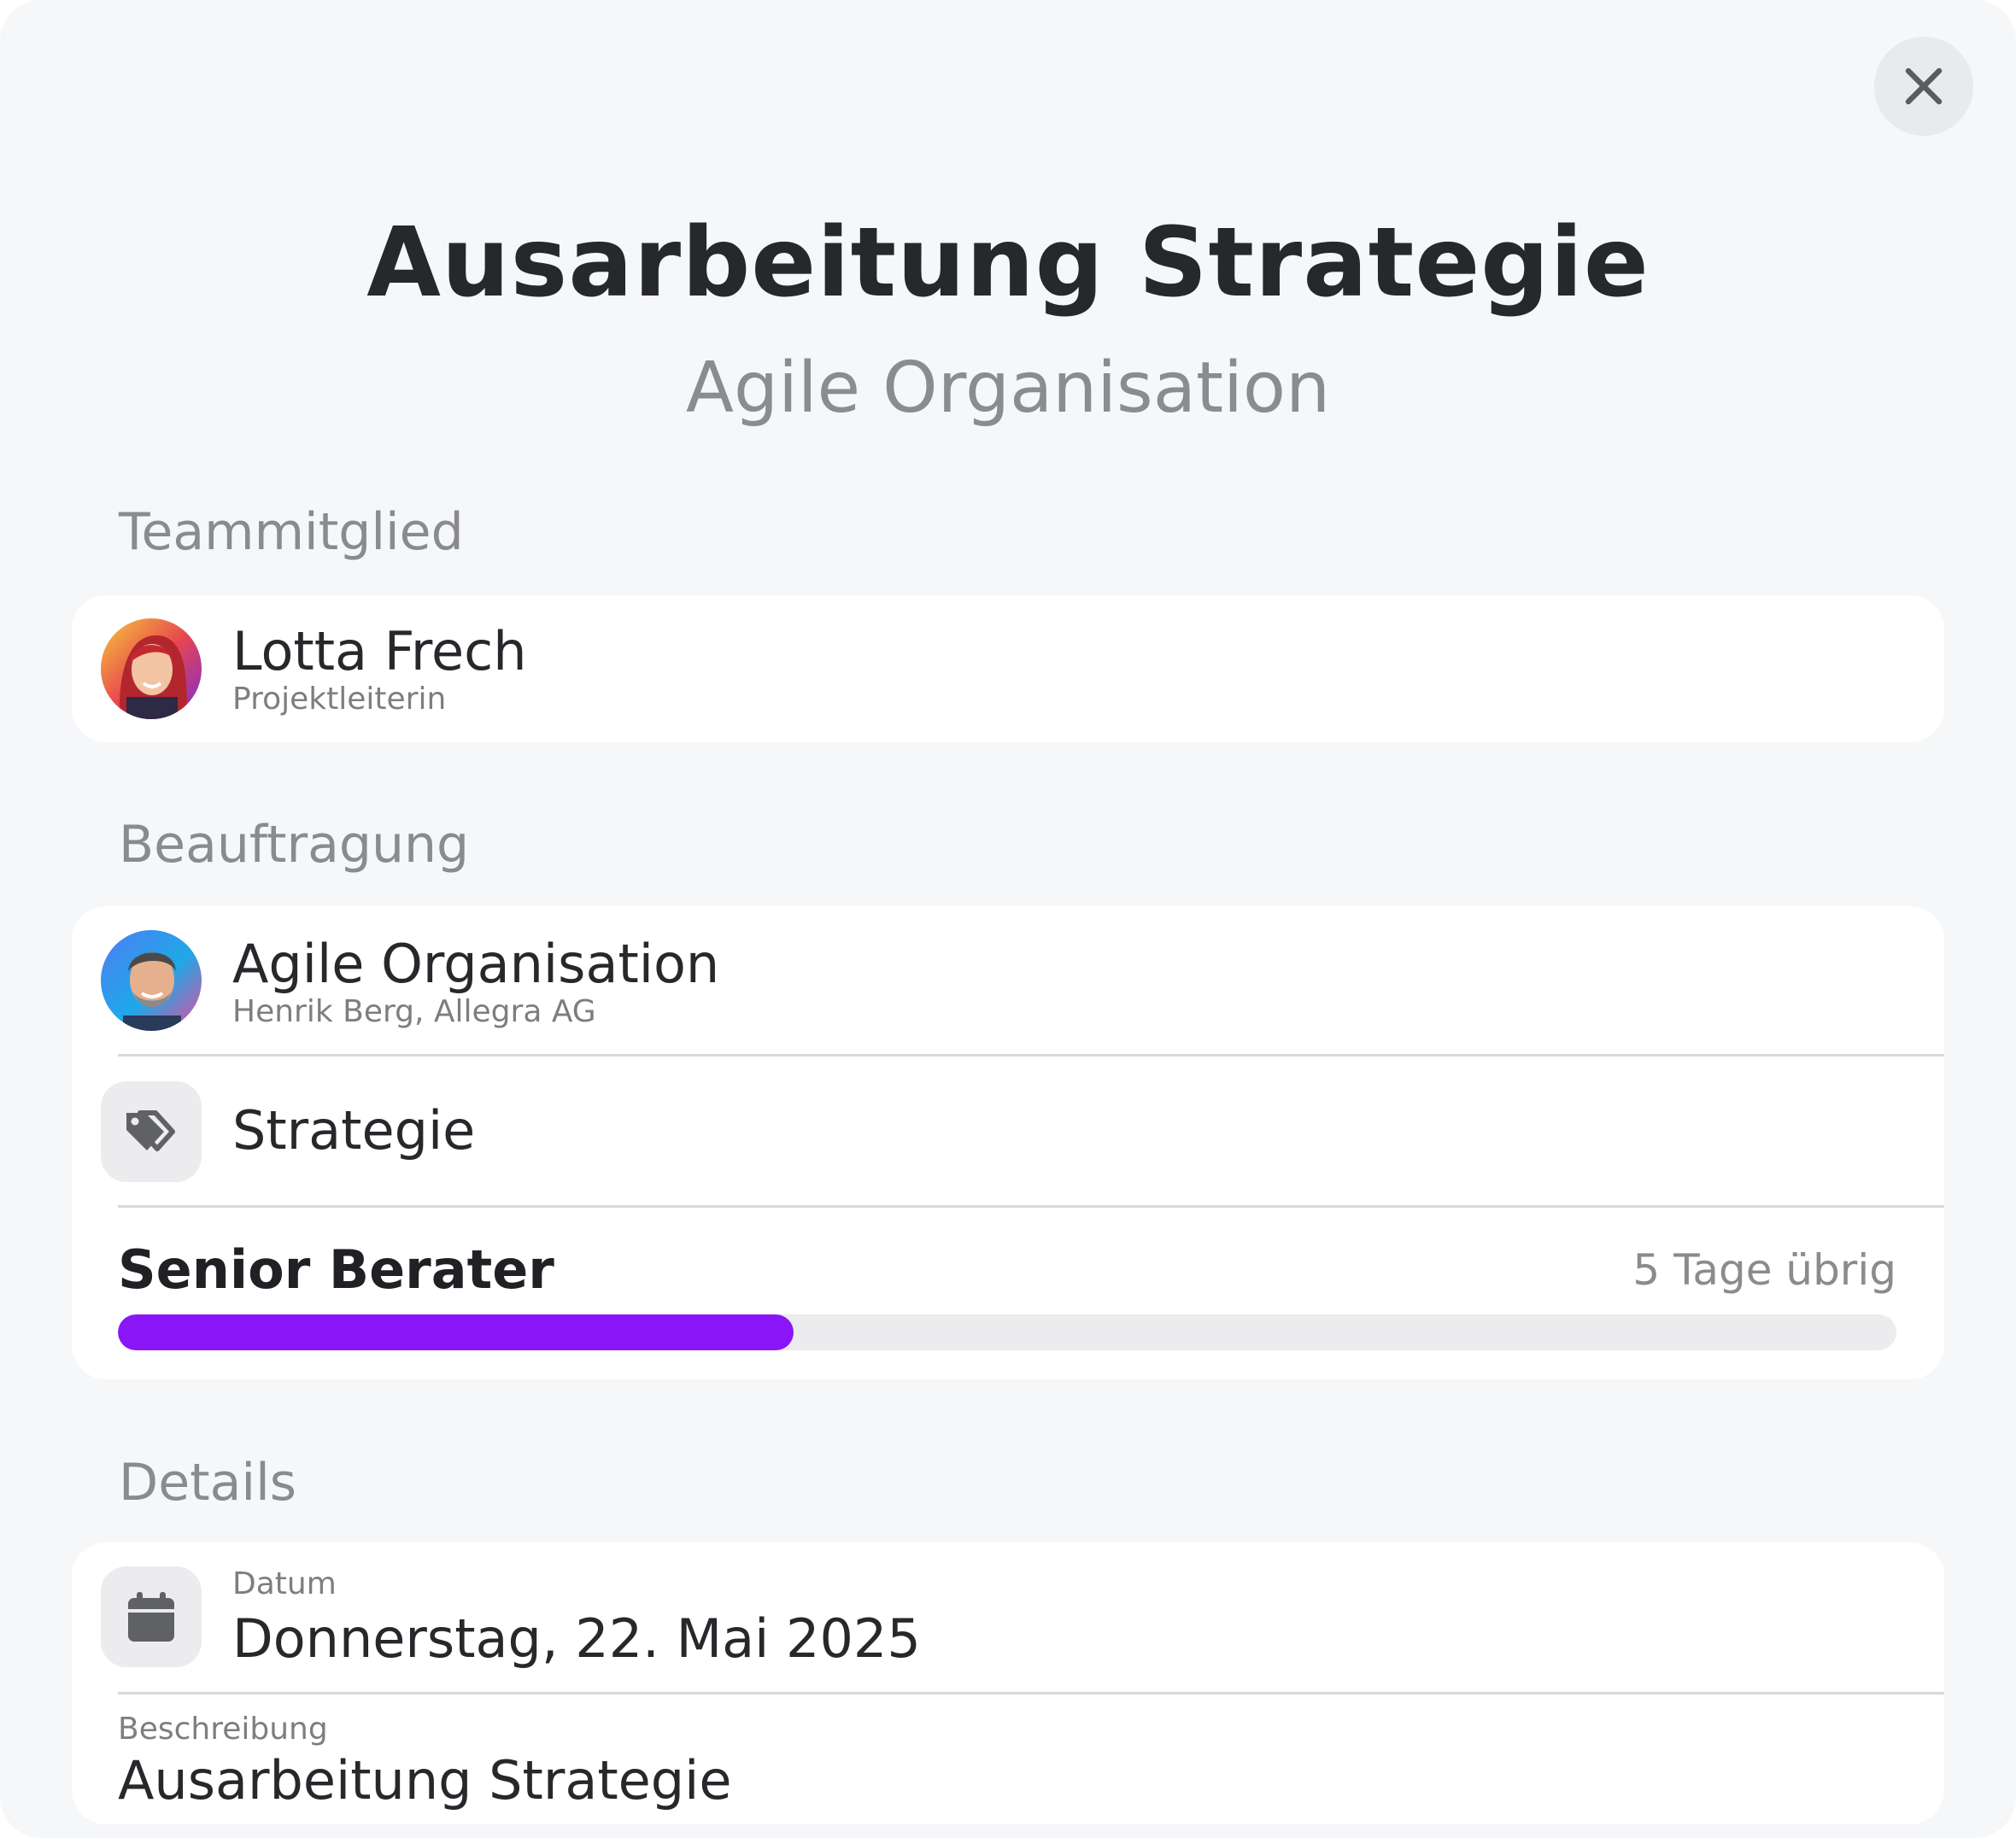  What do you see at coordinates (1008, 264) in the screenshot?
I see `page-title: Ausarbeitung Strategie` at bounding box center [1008, 264].